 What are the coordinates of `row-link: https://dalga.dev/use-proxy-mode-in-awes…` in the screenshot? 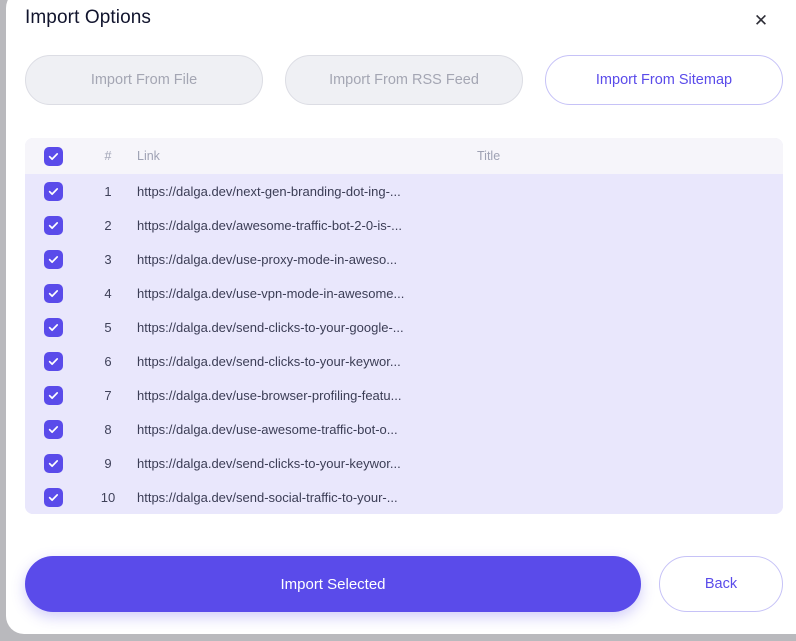 It's located at (267, 259).